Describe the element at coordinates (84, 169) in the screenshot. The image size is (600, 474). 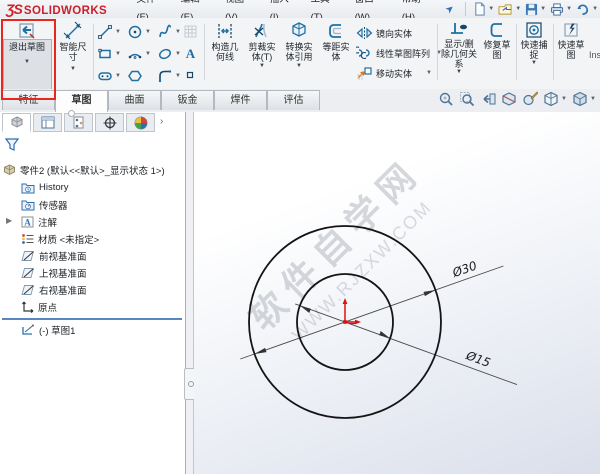
I see `tree-root-part: 零件2 (默认<<默认>_显示状态 1>)` at that location.